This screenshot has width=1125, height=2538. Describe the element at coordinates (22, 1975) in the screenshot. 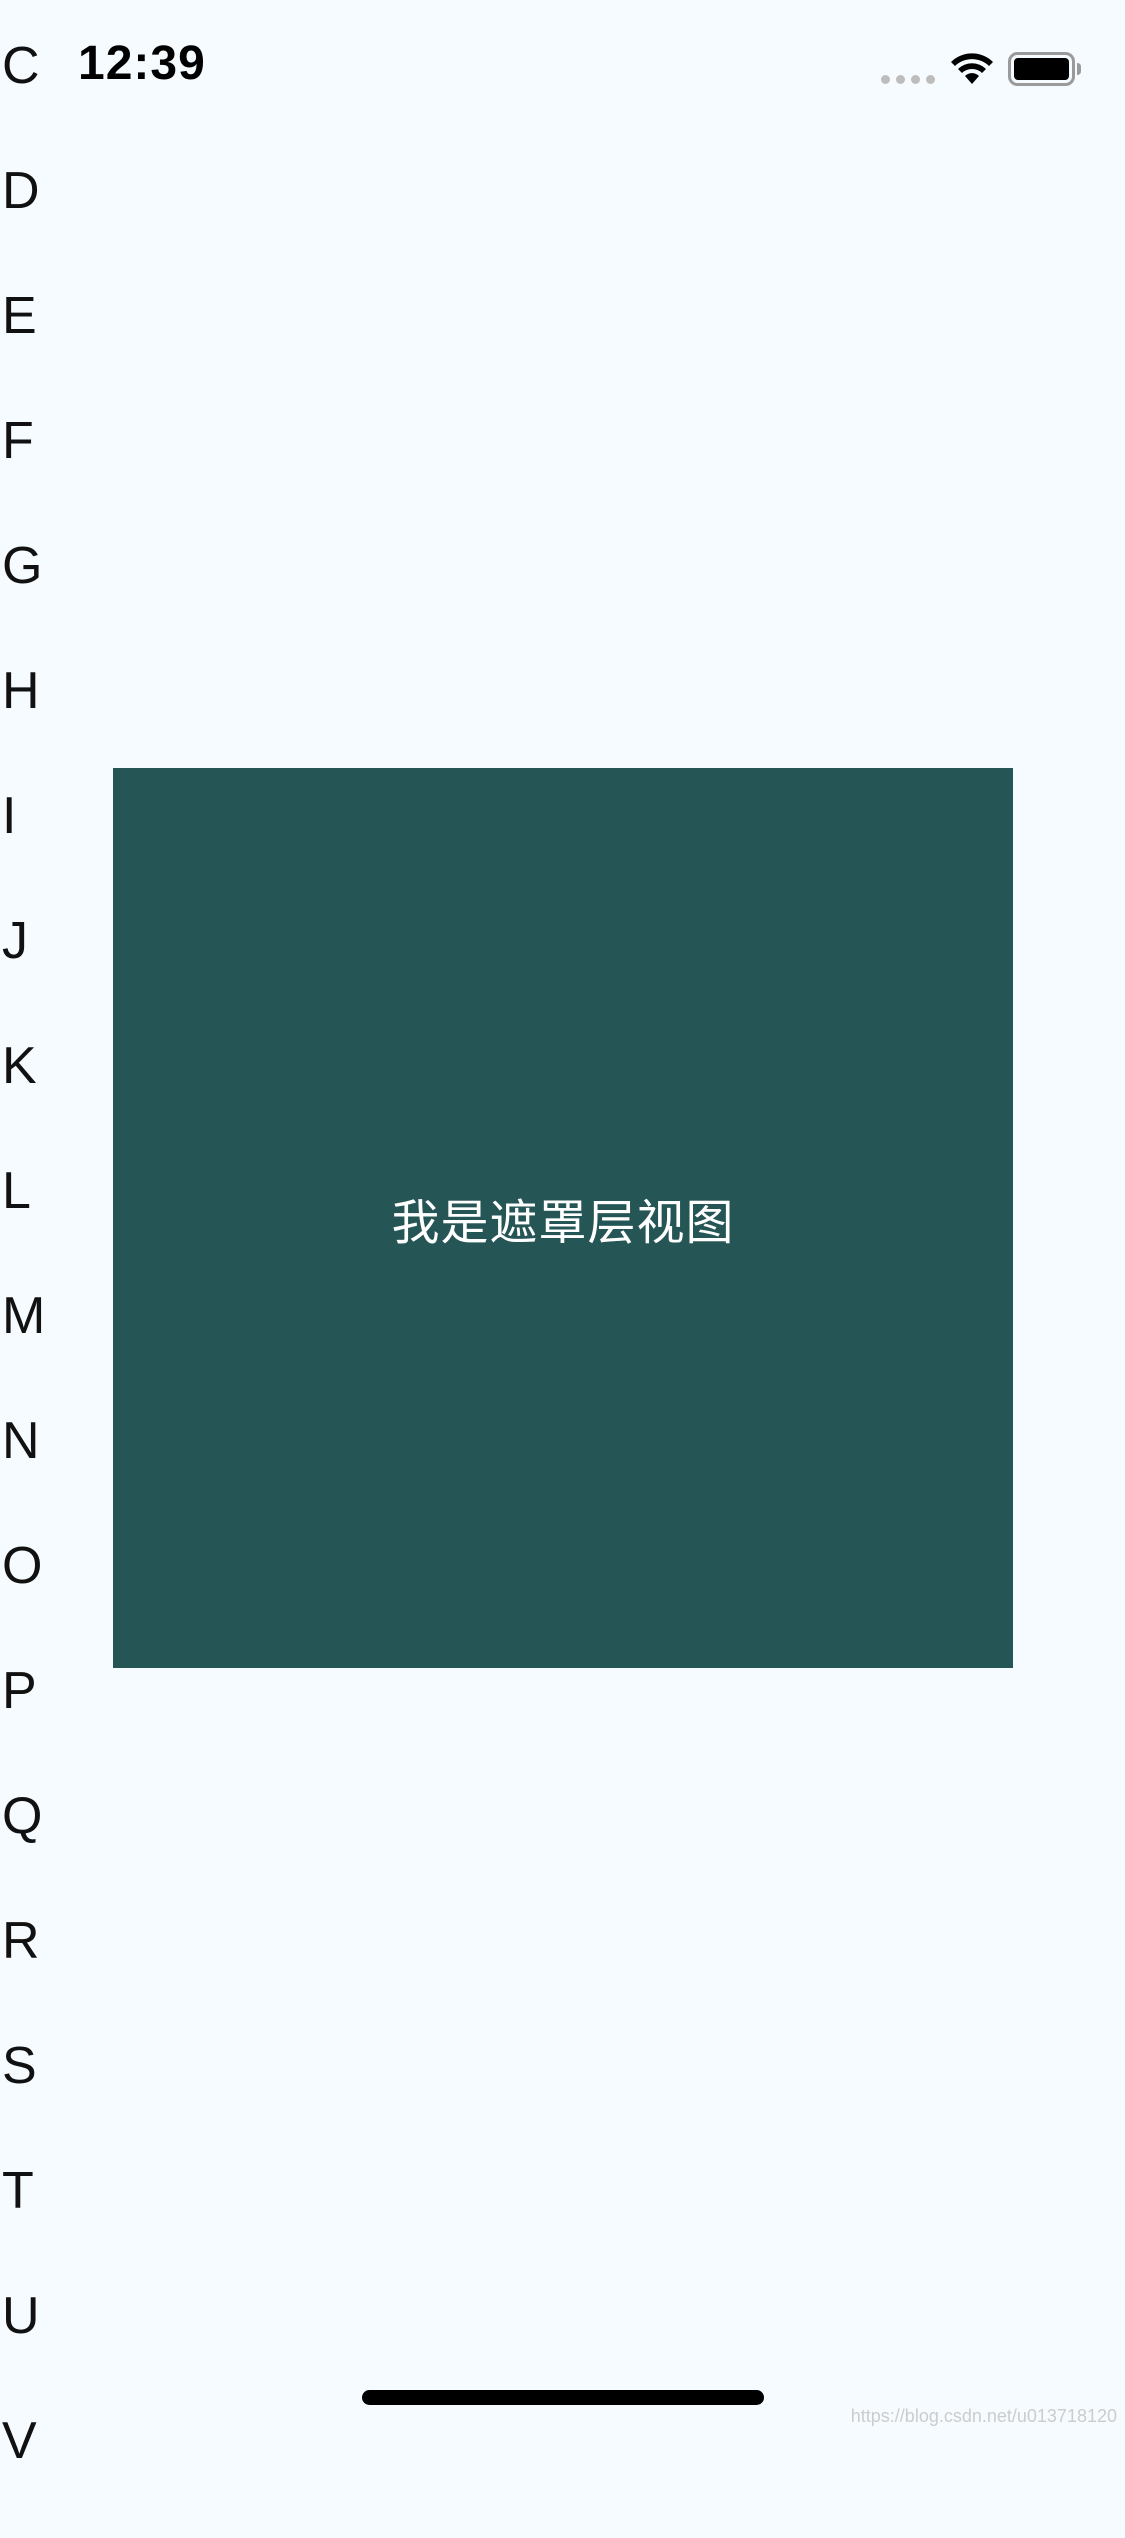

I see `index-letter-r: R` at that location.